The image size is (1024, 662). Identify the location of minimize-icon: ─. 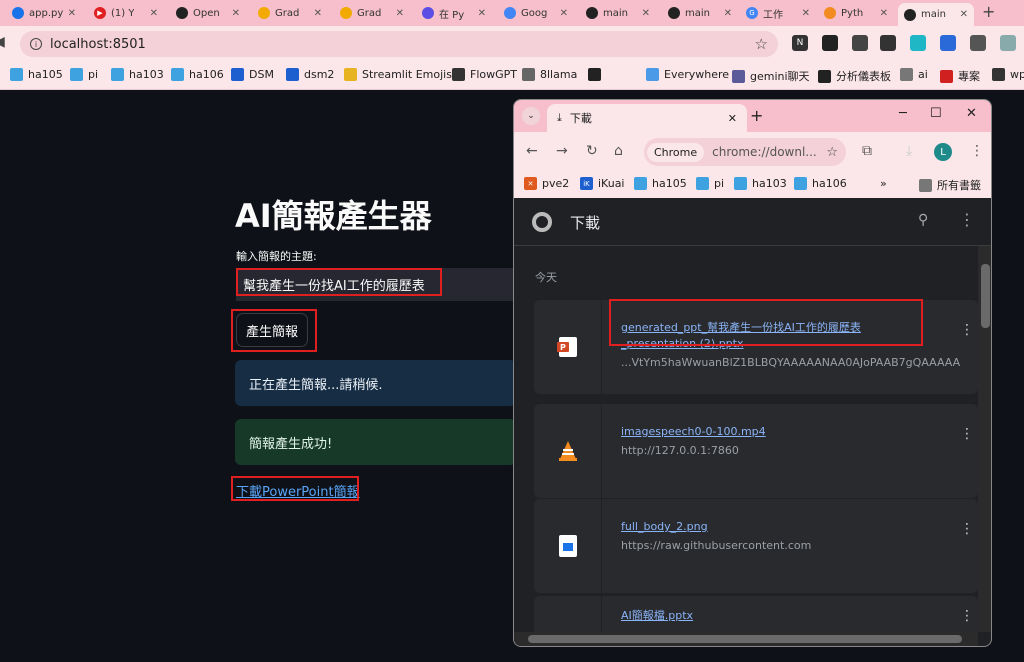
(903, 113).